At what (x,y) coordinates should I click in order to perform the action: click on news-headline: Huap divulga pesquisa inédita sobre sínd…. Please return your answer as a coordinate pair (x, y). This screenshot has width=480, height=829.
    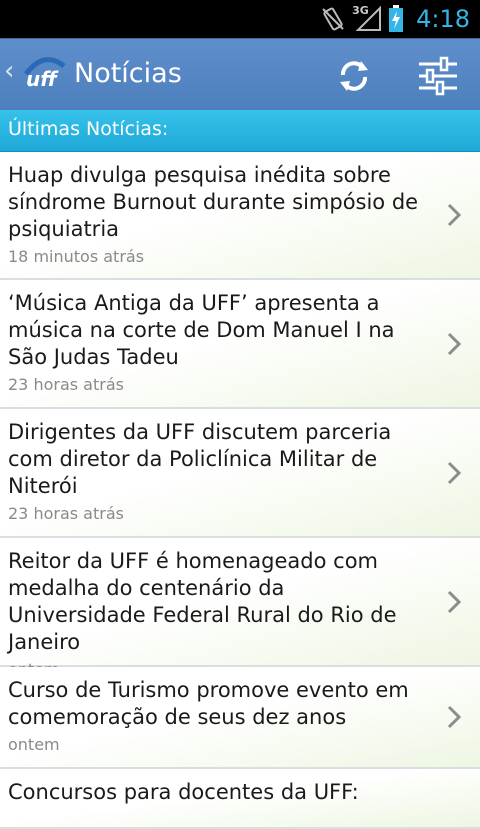
    Looking at the image, I should click on (213, 202).